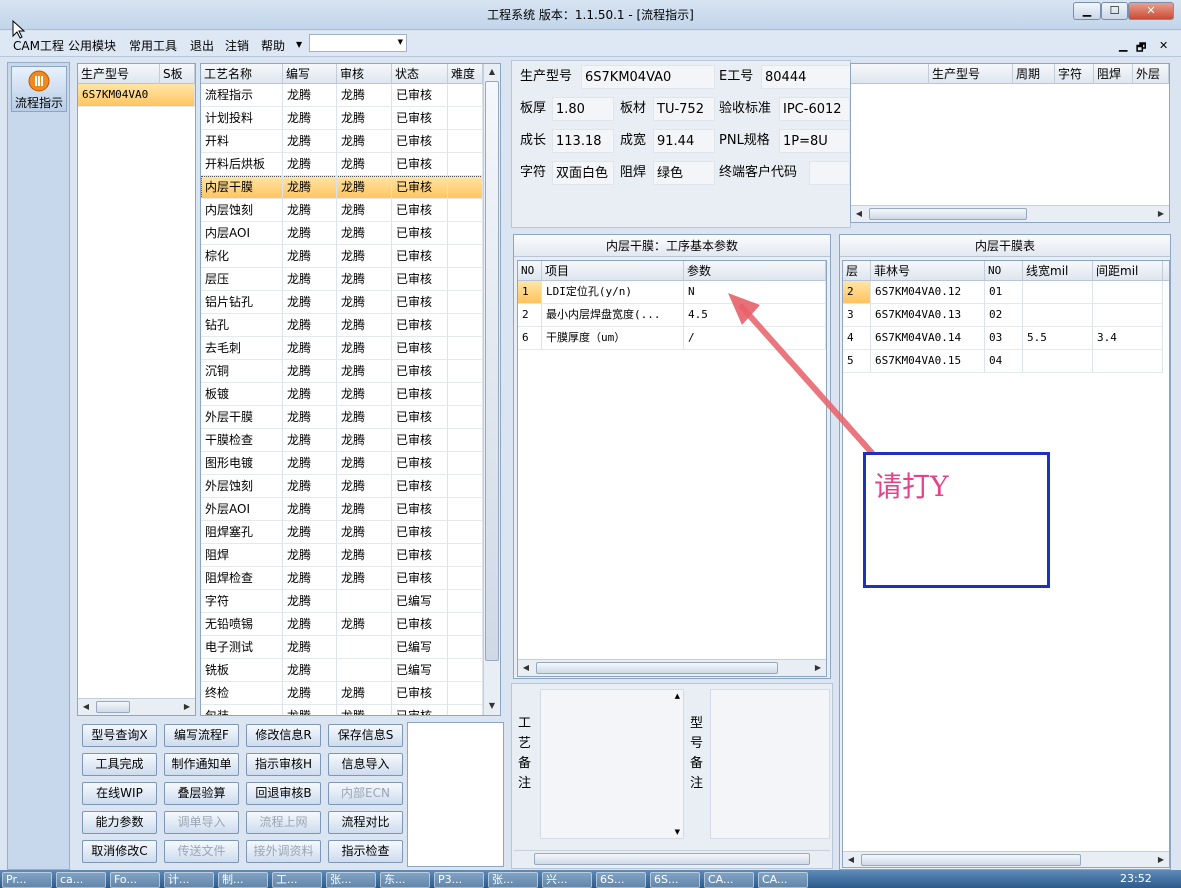 The height and width of the screenshot is (888, 1181). I want to click on model-note-textarea, so click(770, 764).